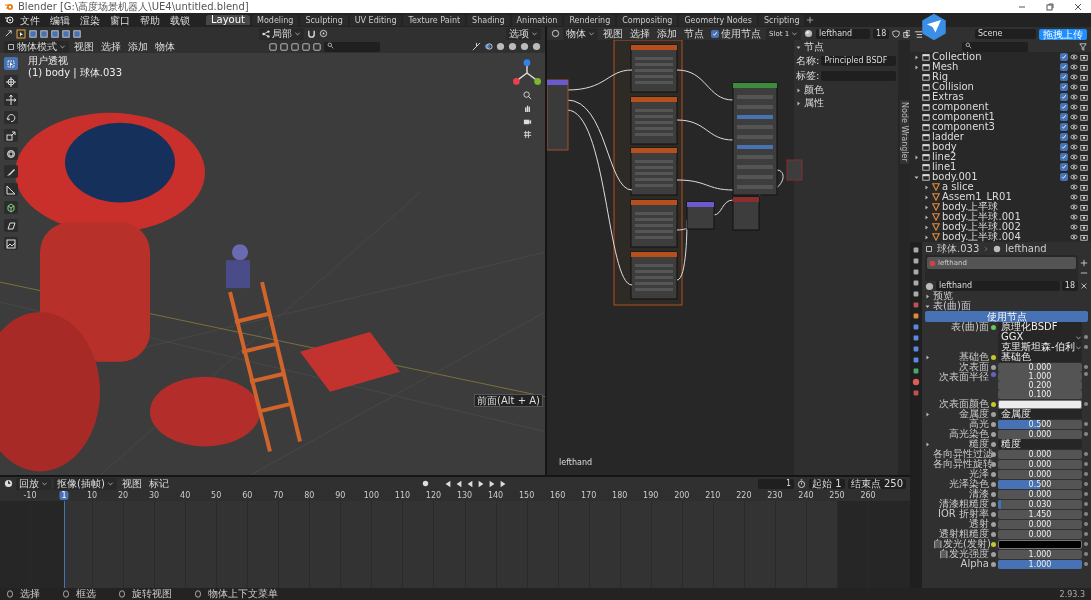  Describe the element at coordinates (527, 134) in the screenshot. I see `grid-icon` at that location.